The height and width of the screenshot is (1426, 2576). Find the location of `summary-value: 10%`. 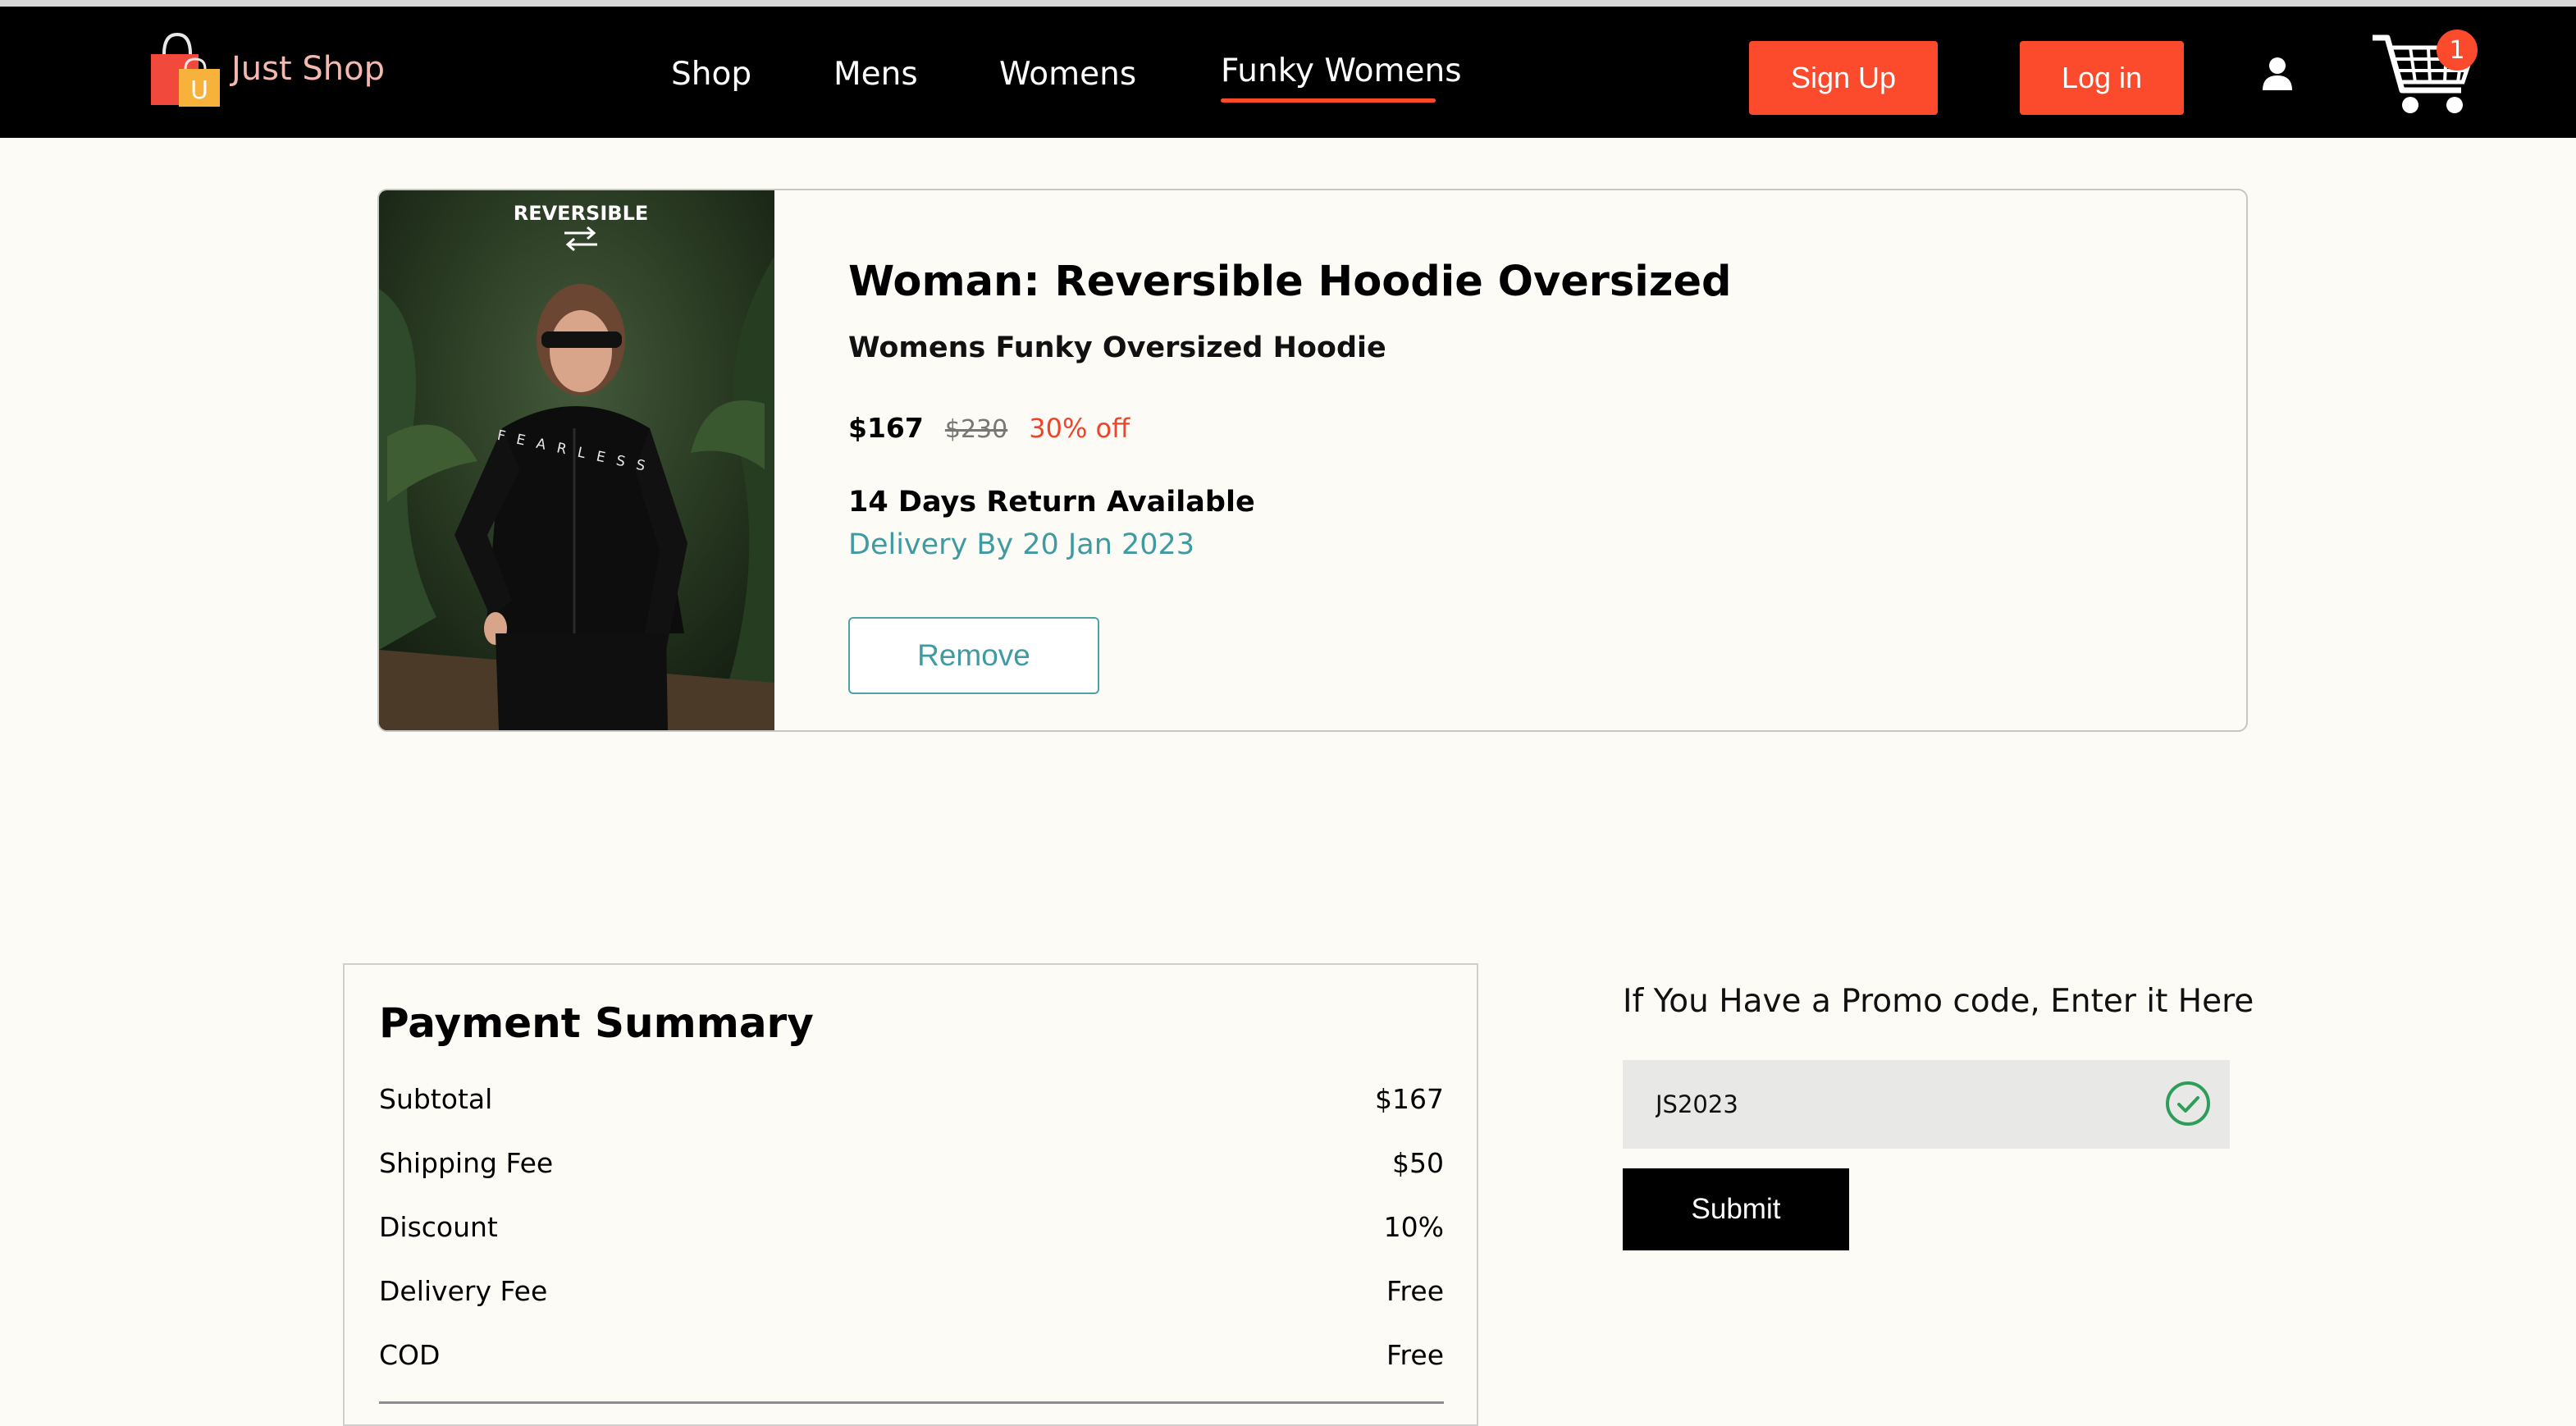

summary-value: 10% is located at coordinates (1414, 1227).